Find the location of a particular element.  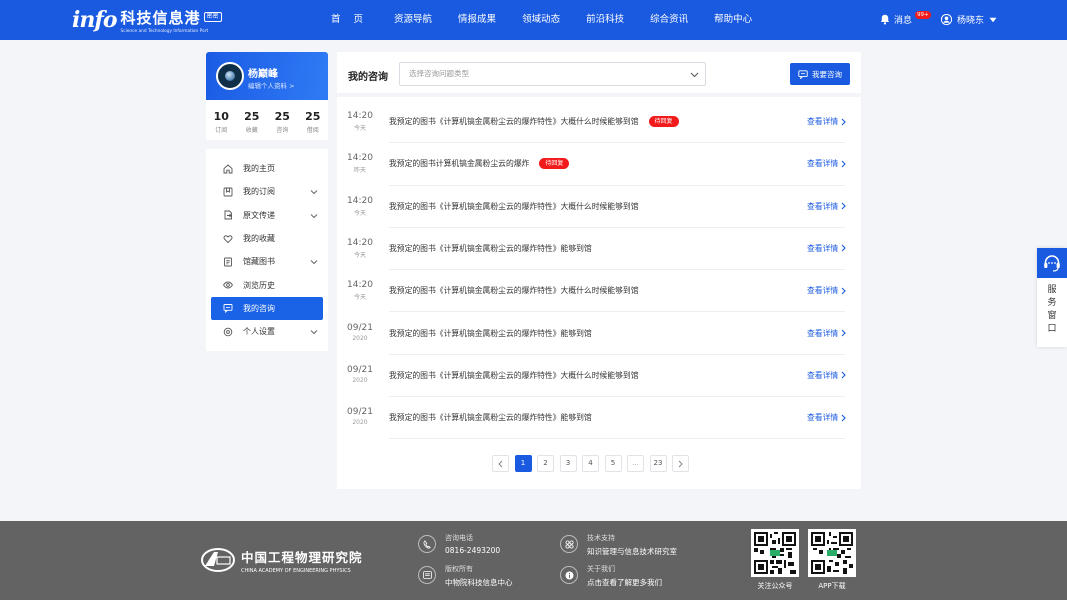

stat-label: 咨询 is located at coordinates (282, 130).